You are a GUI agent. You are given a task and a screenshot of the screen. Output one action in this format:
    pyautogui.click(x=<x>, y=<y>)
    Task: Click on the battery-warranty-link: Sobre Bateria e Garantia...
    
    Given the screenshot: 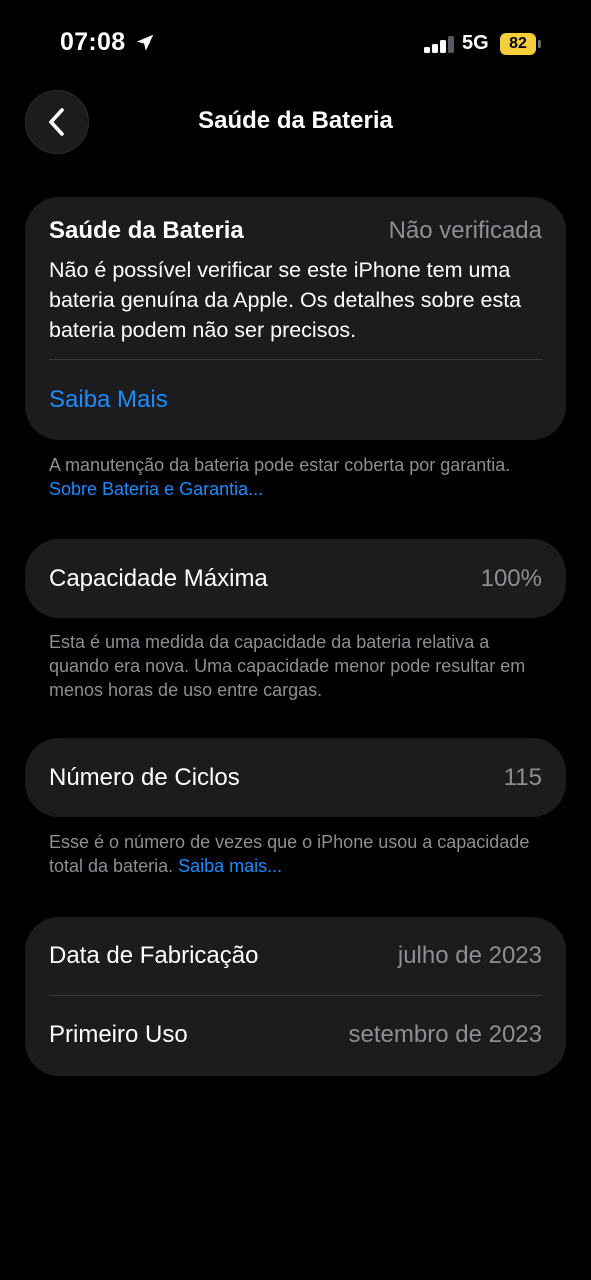 What is the action you would take?
    pyautogui.click(x=156, y=489)
    